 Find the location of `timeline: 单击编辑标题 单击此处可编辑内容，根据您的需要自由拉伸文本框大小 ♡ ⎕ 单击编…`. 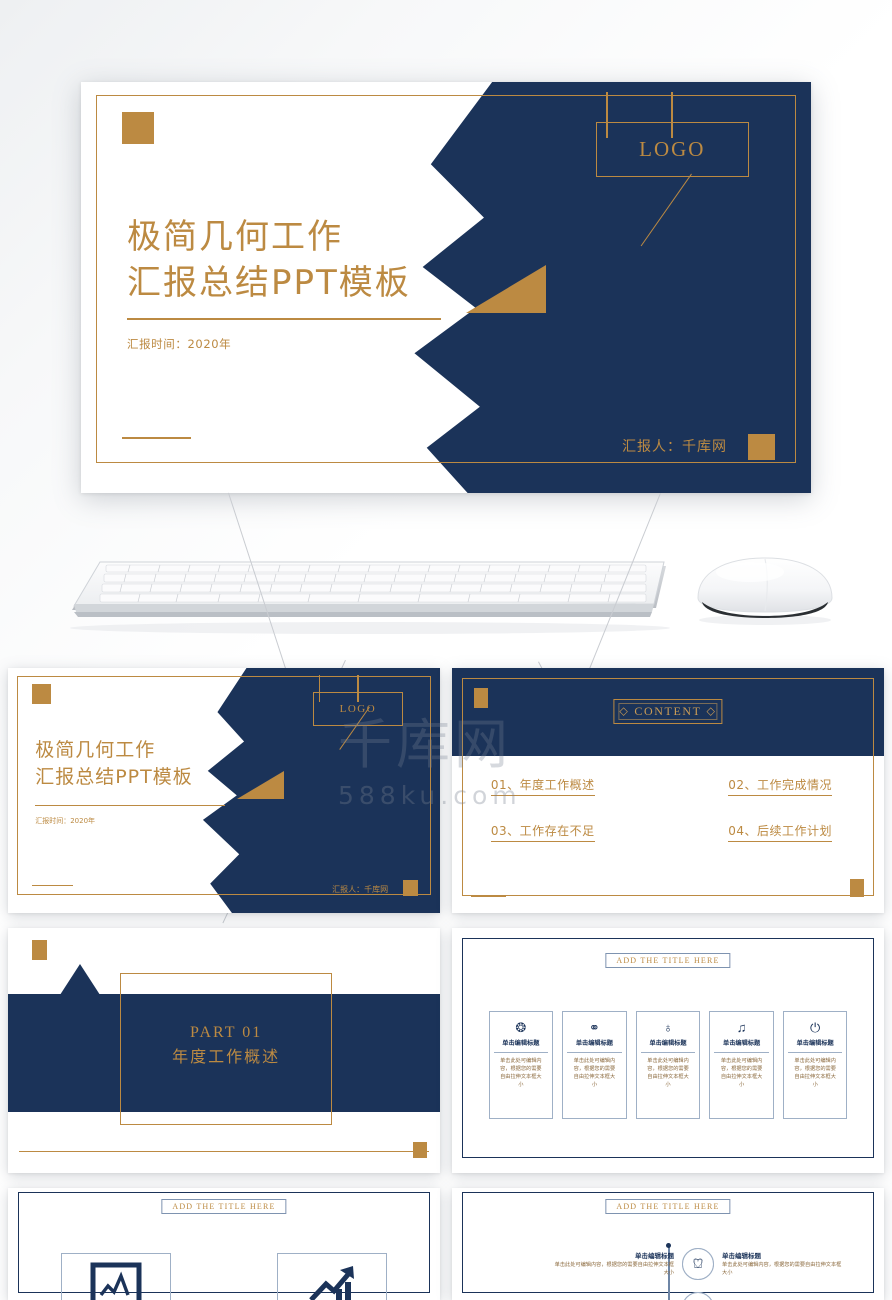

timeline: 单击编辑标题 单击此处可编辑内容，根据您的需要自由拉伸文本框大小 ♡ ⎕ 单击编… is located at coordinates (668, 1271).